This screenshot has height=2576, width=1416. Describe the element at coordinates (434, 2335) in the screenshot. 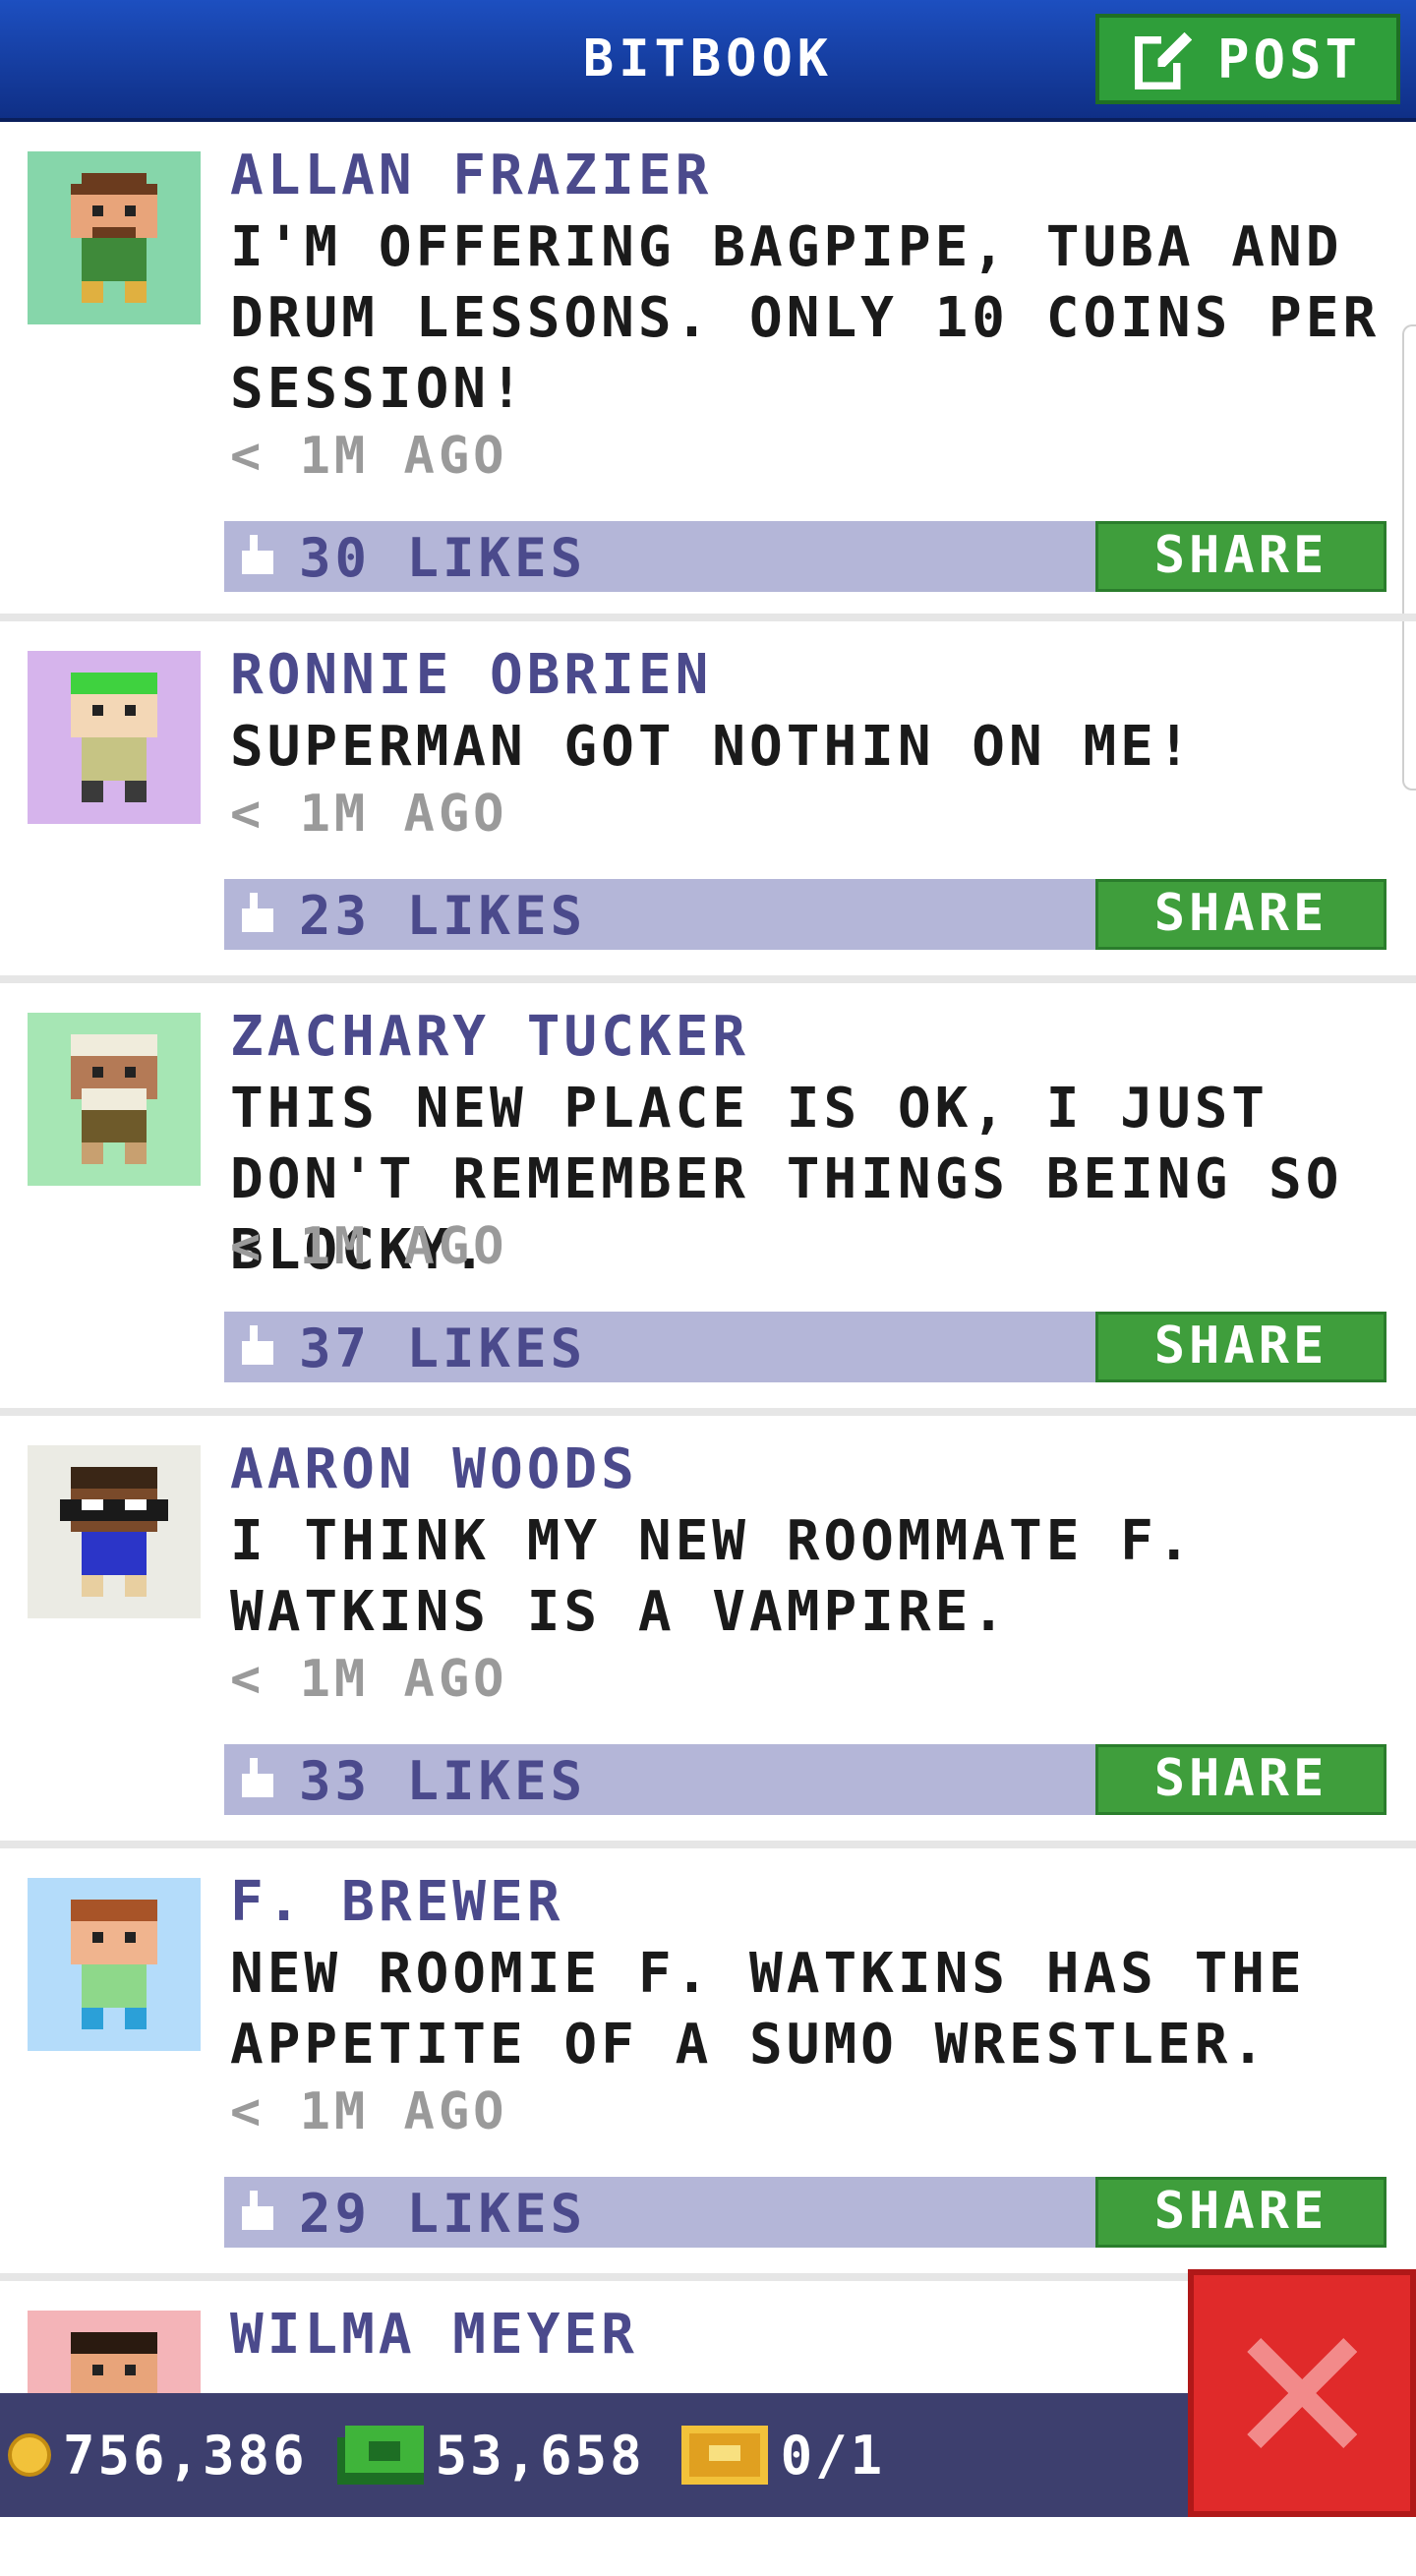

I see `post-author: WILMA MEYER` at that location.